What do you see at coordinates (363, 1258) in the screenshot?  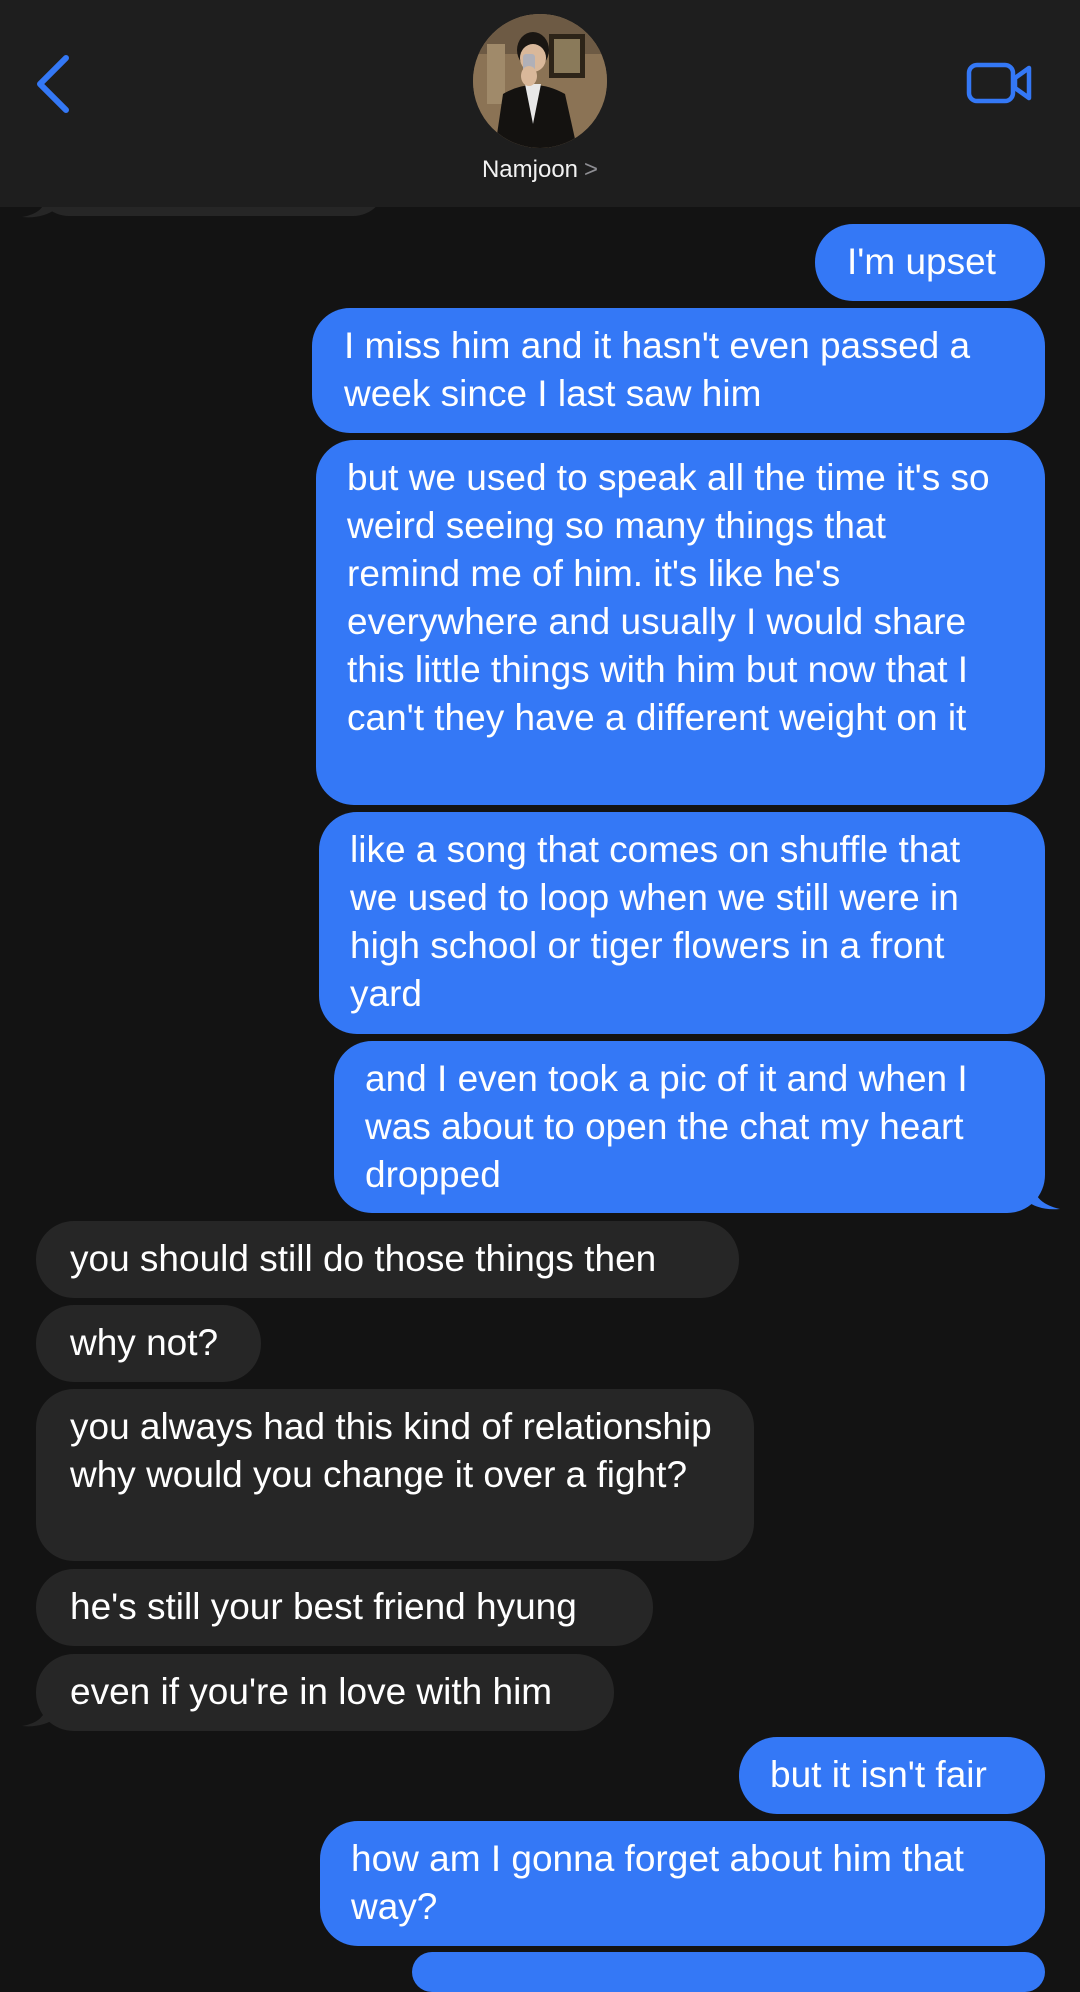 I see `message-text: you should still do those things then` at bounding box center [363, 1258].